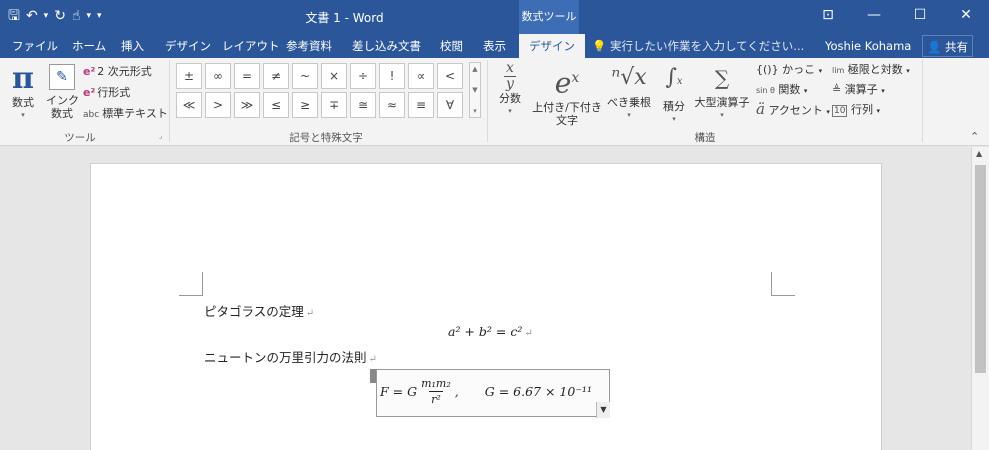 The width and height of the screenshot is (989, 450). What do you see at coordinates (874, 15) in the screenshot?
I see `minimize-button: —` at bounding box center [874, 15].